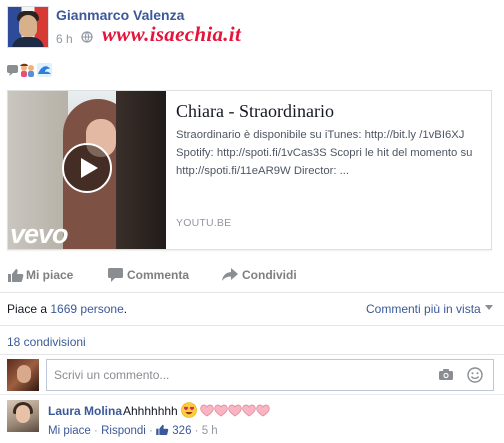 The width and height of the screenshot is (504, 443). What do you see at coordinates (46, 342) in the screenshot?
I see `shares-count-link: 18 condivisioni` at bounding box center [46, 342].